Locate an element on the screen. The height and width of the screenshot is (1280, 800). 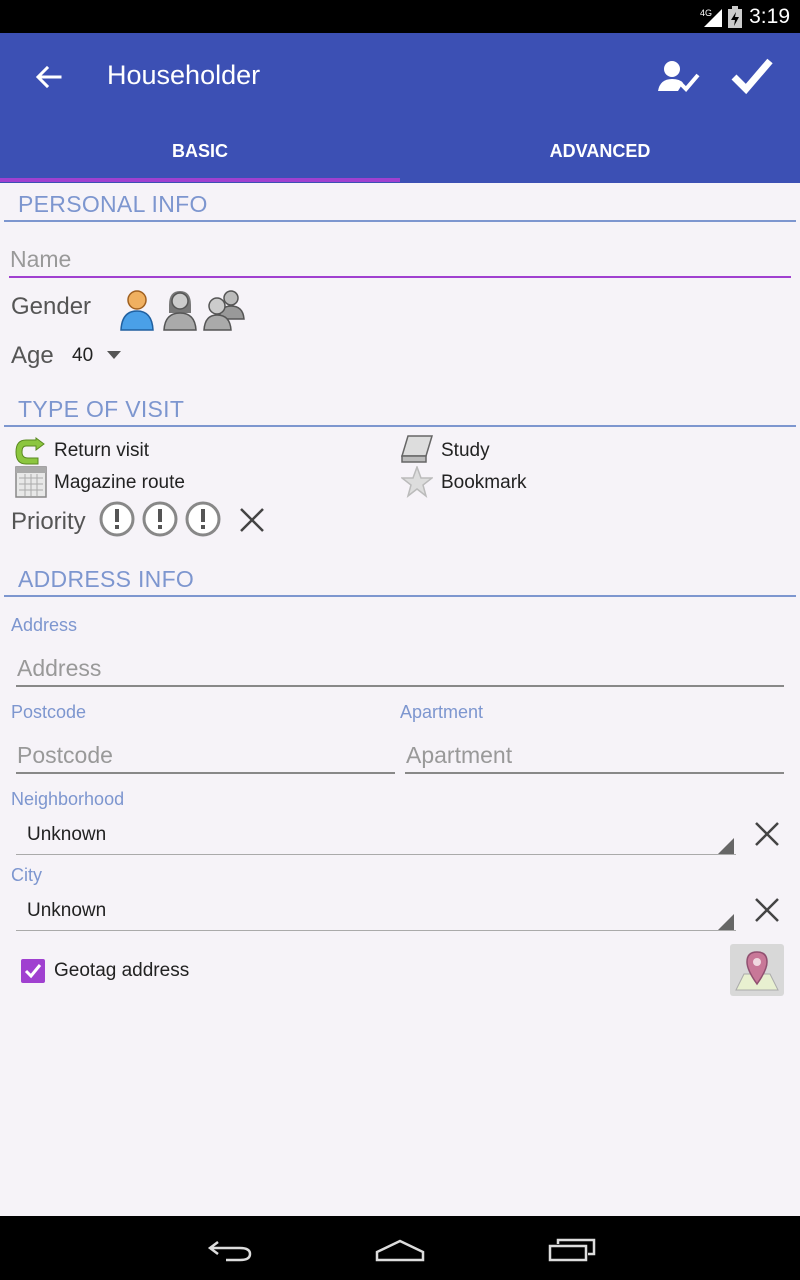
signal-icon: 4G is located at coordinates (711, 17).